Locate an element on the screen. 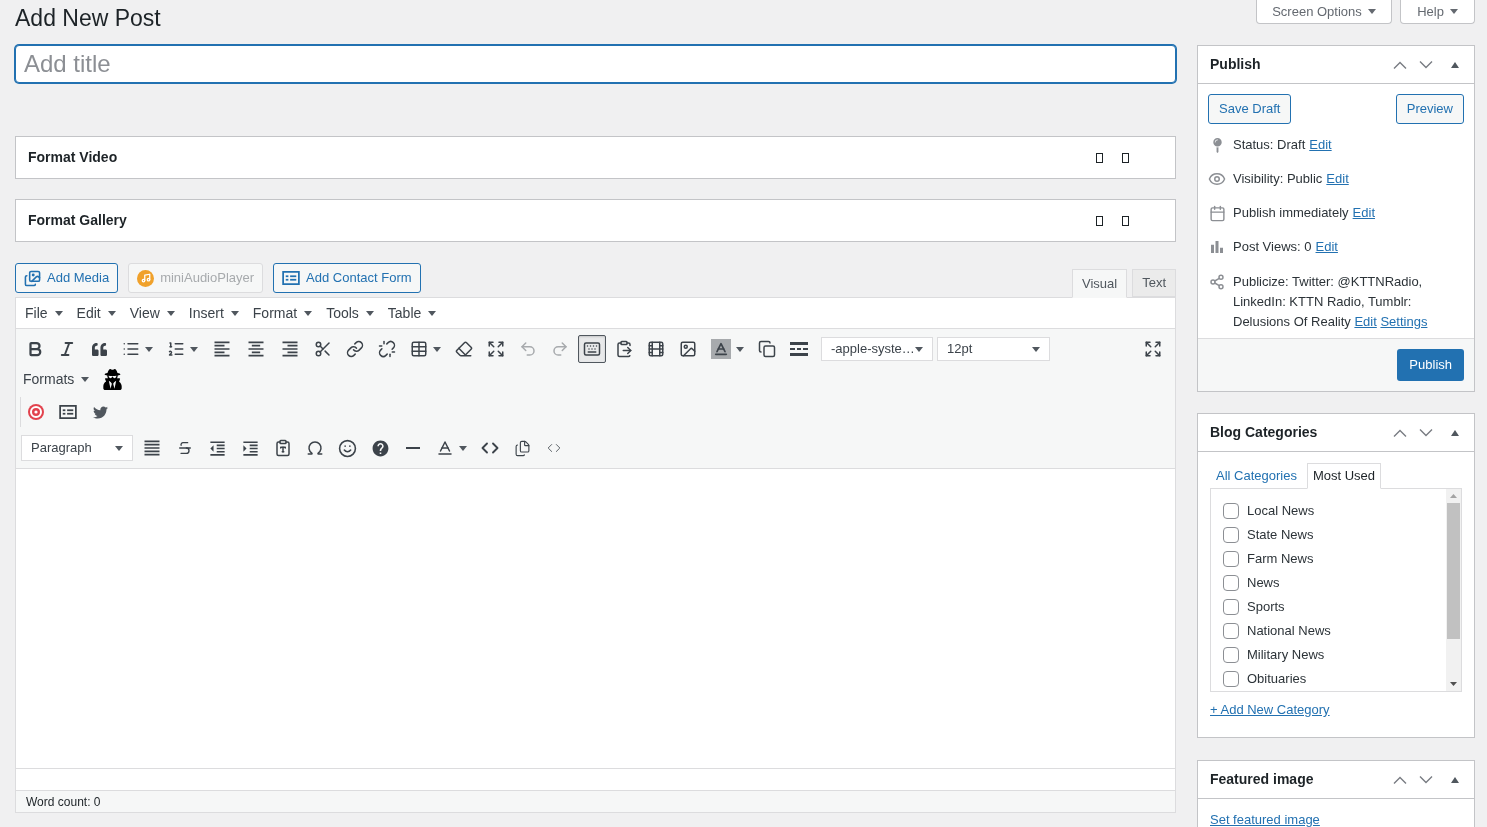  menu-button: Tools is located at coordinates (350, 313).